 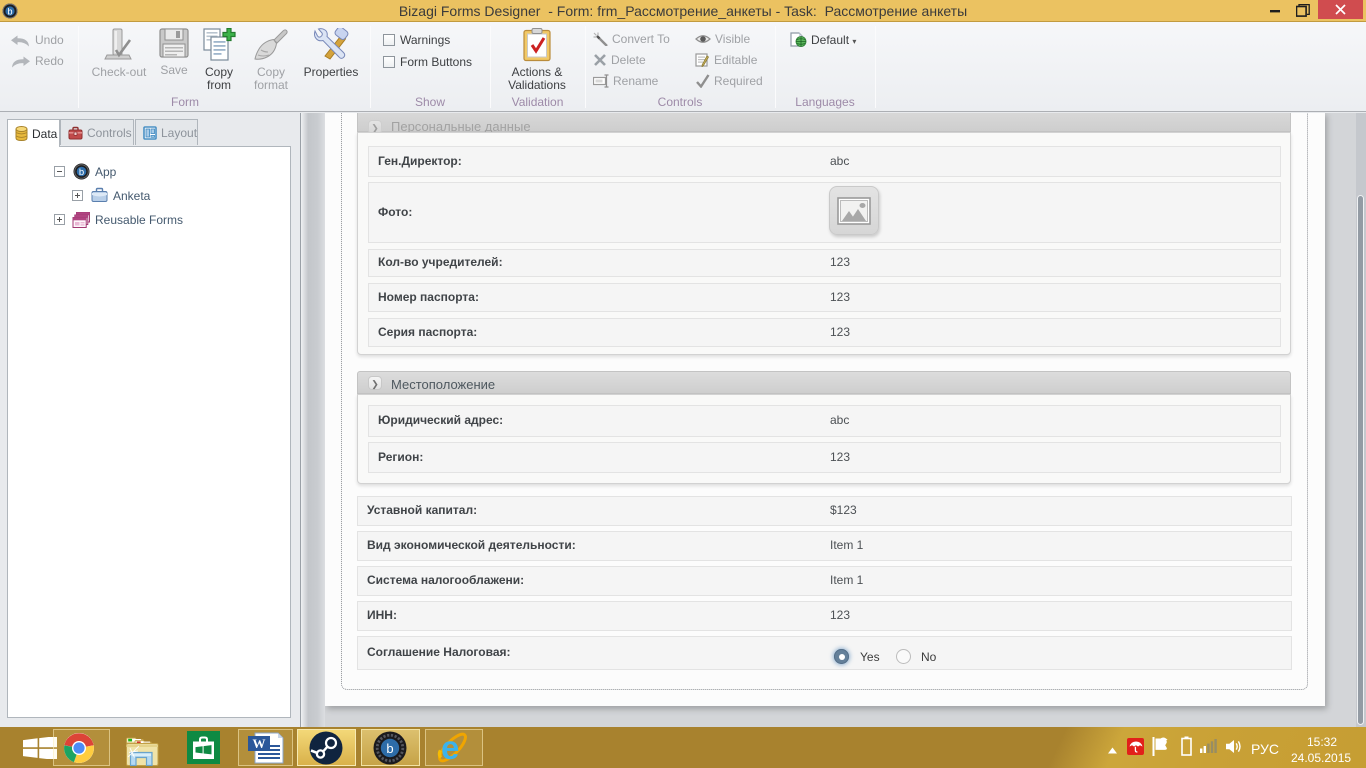 I want to click on svg-text: e, so click(x=450, y=748).